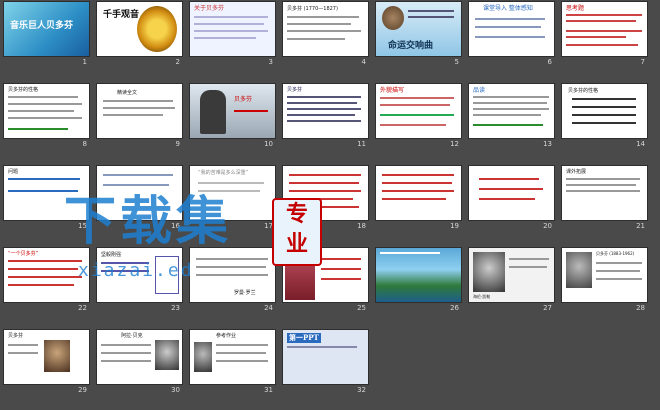 Image resolution: width=660 pixels, height=410 pixels. What do you see at coordinates (139, 363) in the screenshot?
I see `slide-thumbnail-30: 阿拉·贝克 30` at bounding box center [139, 363].